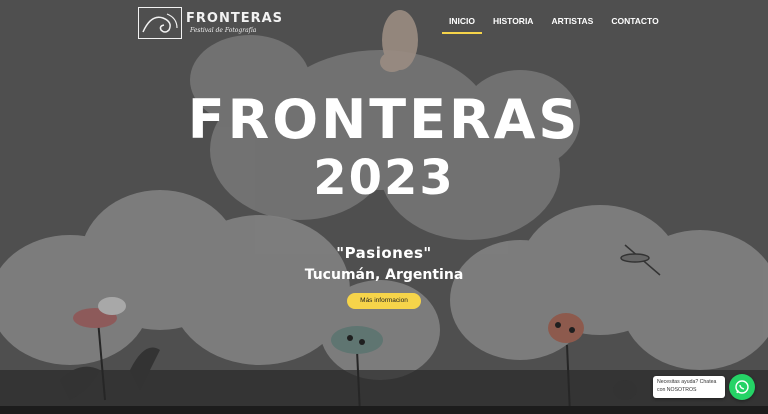 Image resolution: width=768 pixels, height=414 pixels. What do you see at coordinates (223, 30) in the screenshot?
I see `logo-subtitle: Festival de Fotografía` at bounding box center [223, 30].